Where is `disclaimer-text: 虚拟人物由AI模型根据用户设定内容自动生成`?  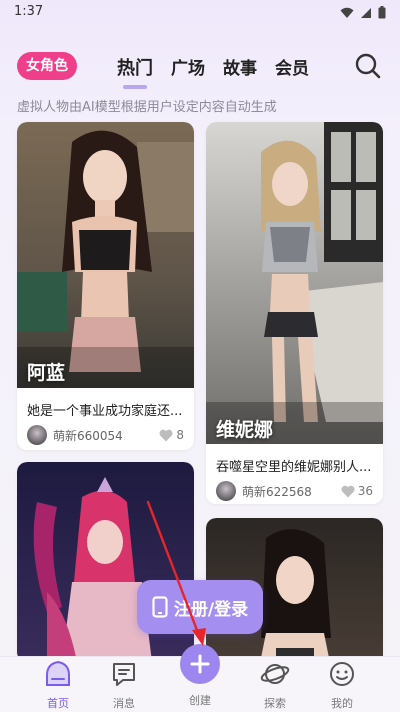 disclaimer-text: 虚拟人物由AI模型根据用户设定内容自动生成 is located at coordinates (147, 107).